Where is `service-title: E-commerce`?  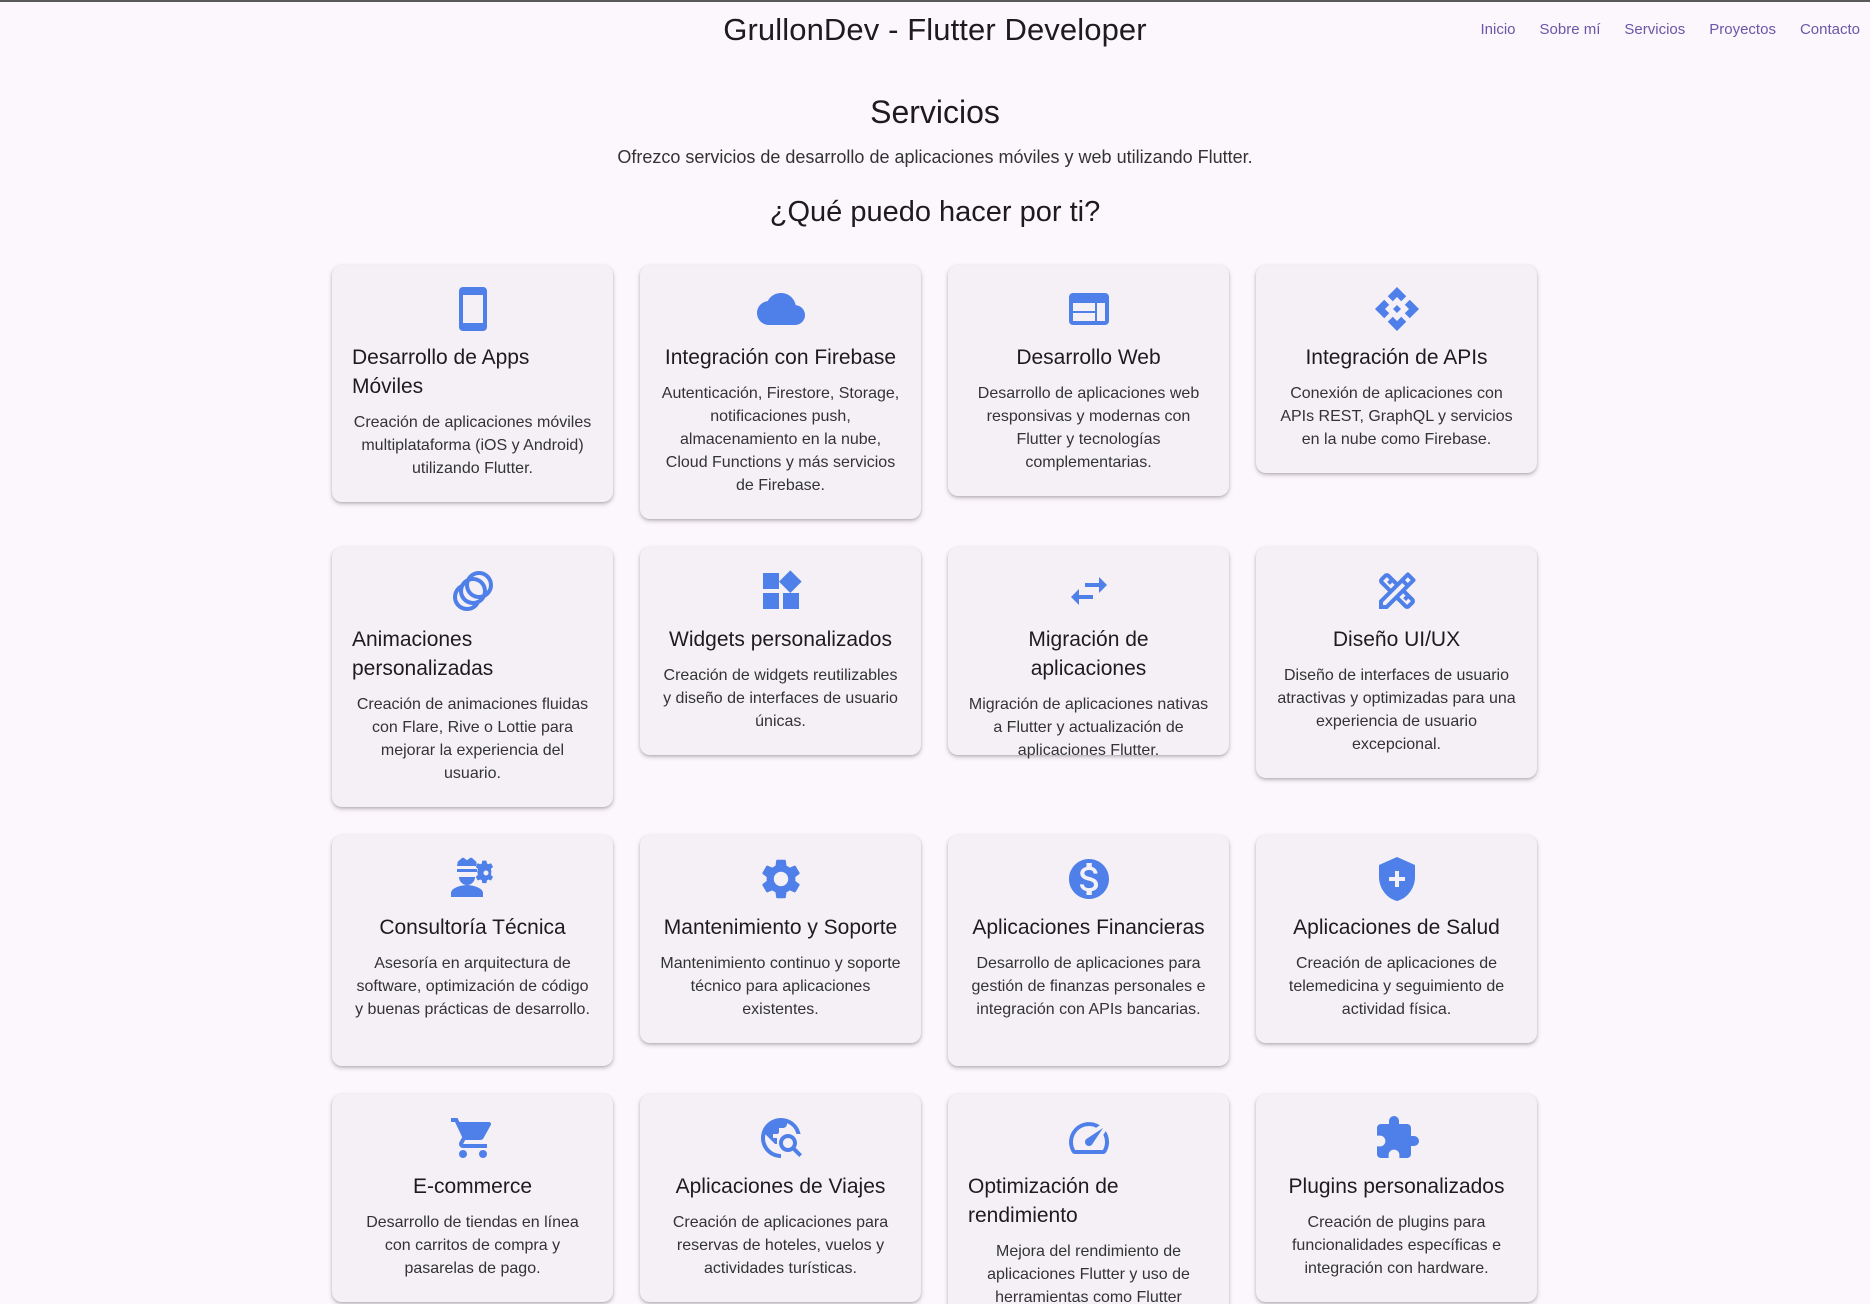 service-title: E-commerce is located at coordinates (472, 1186).